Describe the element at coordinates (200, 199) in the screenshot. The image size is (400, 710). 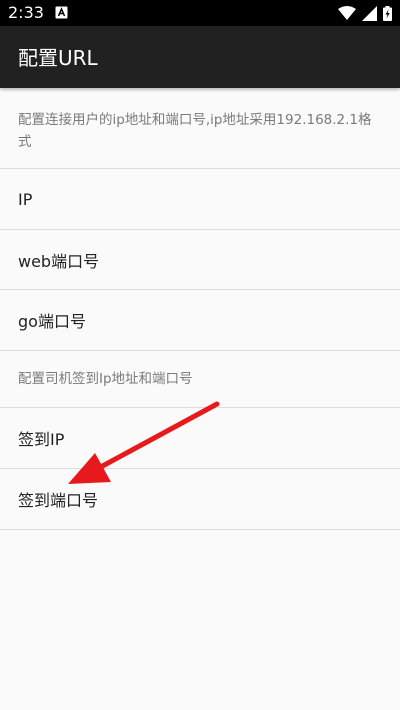
I see `setting-ip: IP` at that location.